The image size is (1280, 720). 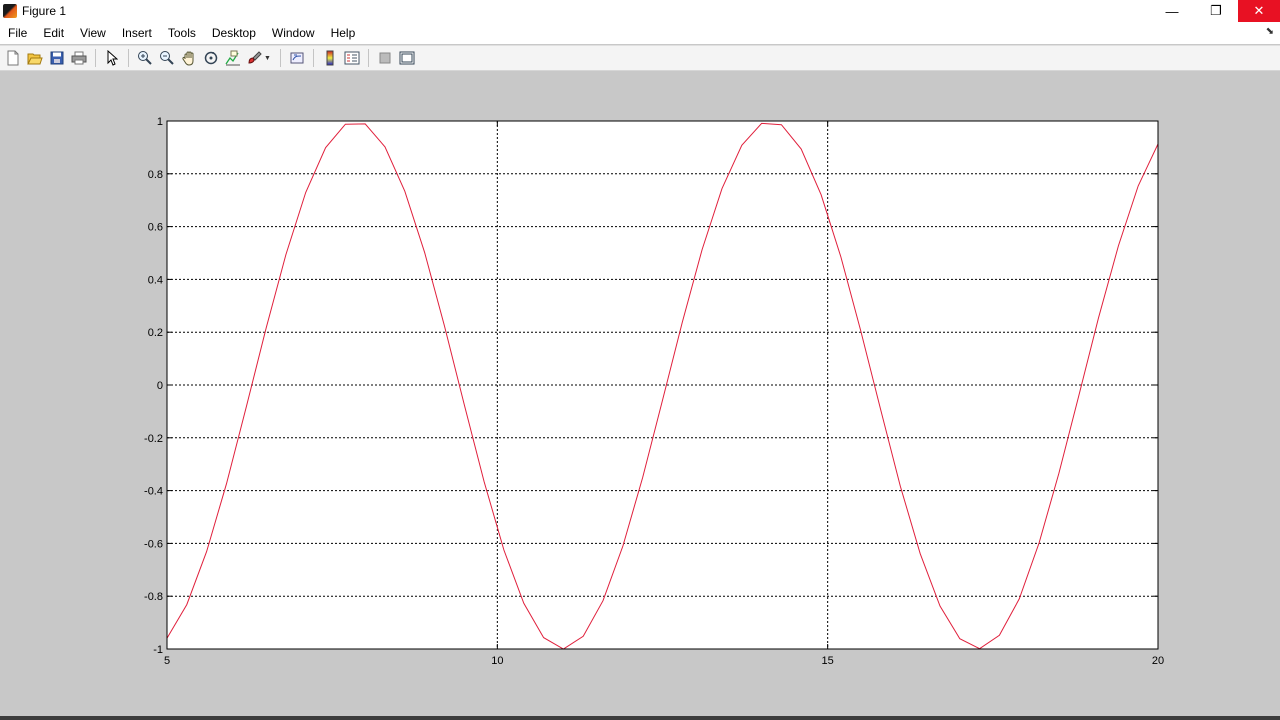 What do you see at coordinates (155, 228) in the screenshot?
I see `y-tick-label: 0.6` at bounding box center [155, 228].